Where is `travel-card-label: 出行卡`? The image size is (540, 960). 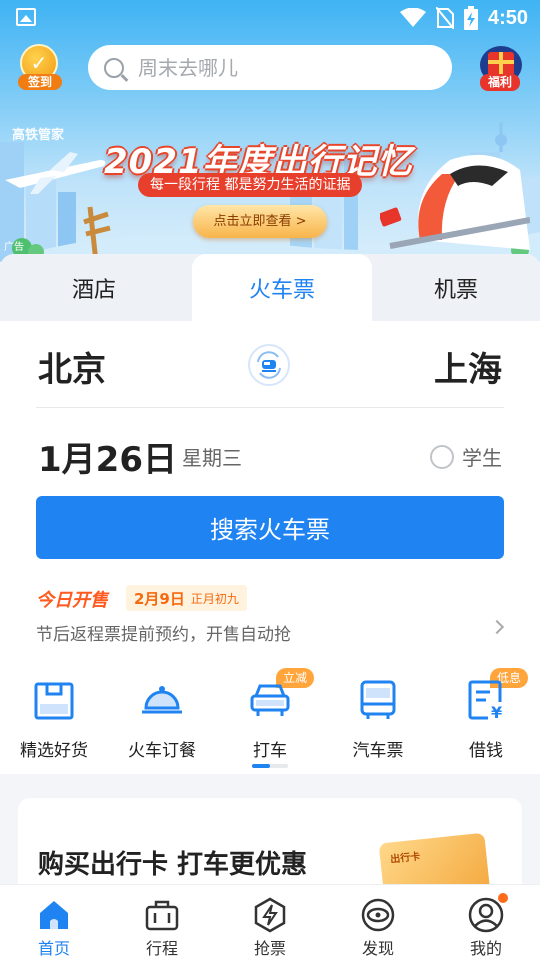 travel-card-label: 出行卡 is located at coordinates (405, 858).